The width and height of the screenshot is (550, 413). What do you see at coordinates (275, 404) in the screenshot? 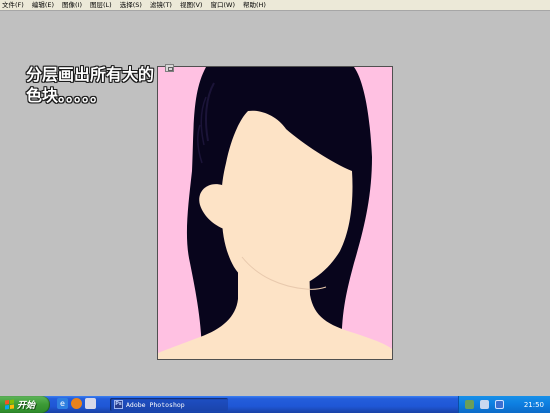
I see `taskbar: 开始 e Ps Adobe Photoshop 21:50` at bounding box center [275, 404].